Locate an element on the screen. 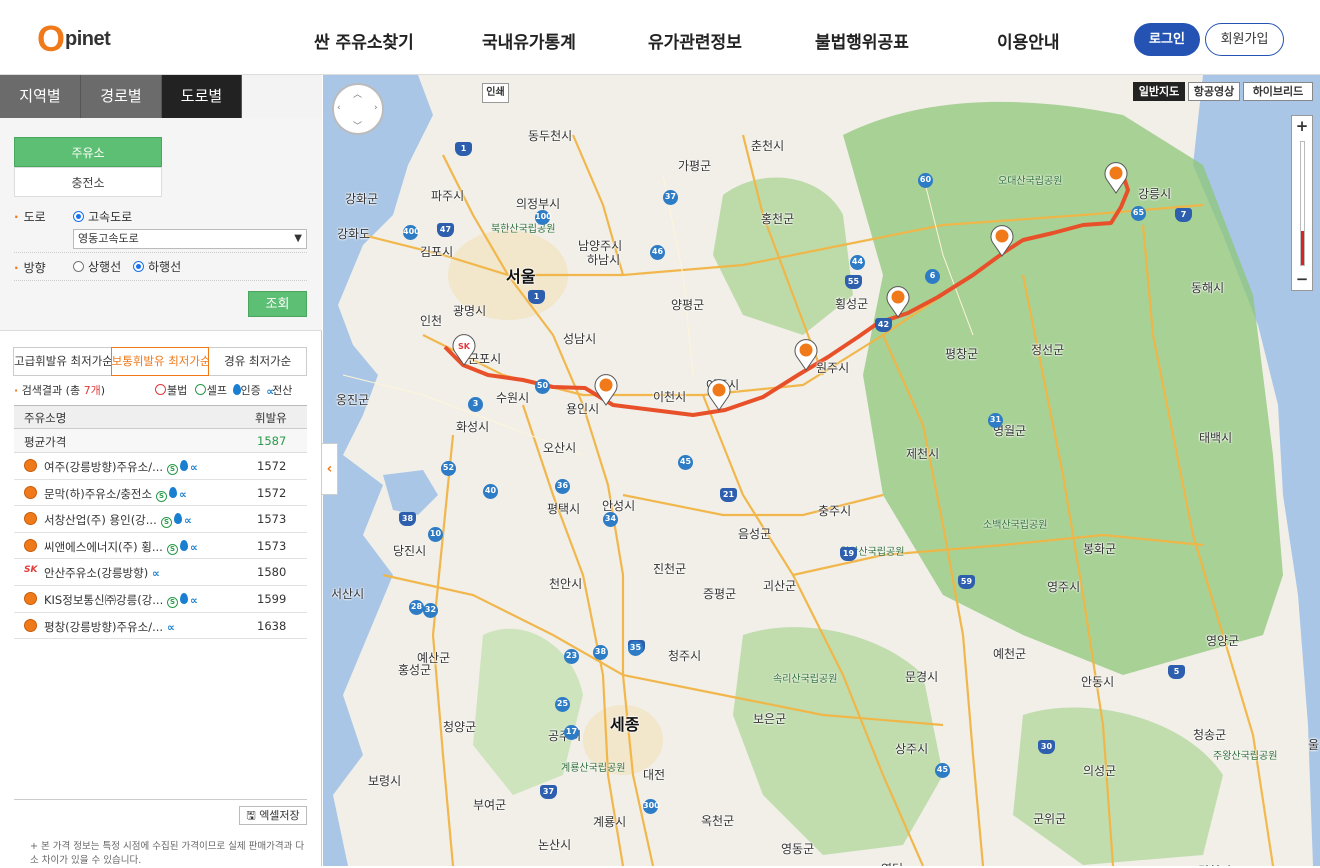 The height and width of the screenshot is (868, 1320). opinet-logo: Opinet is located at coordinates (74, 39).